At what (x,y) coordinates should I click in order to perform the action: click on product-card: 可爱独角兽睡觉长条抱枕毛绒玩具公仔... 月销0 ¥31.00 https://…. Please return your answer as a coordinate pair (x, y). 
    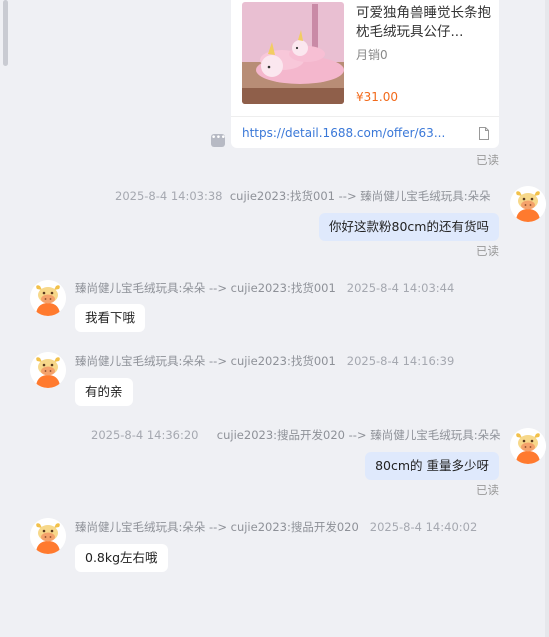
    Looking at the image, I should click on (365, 74).